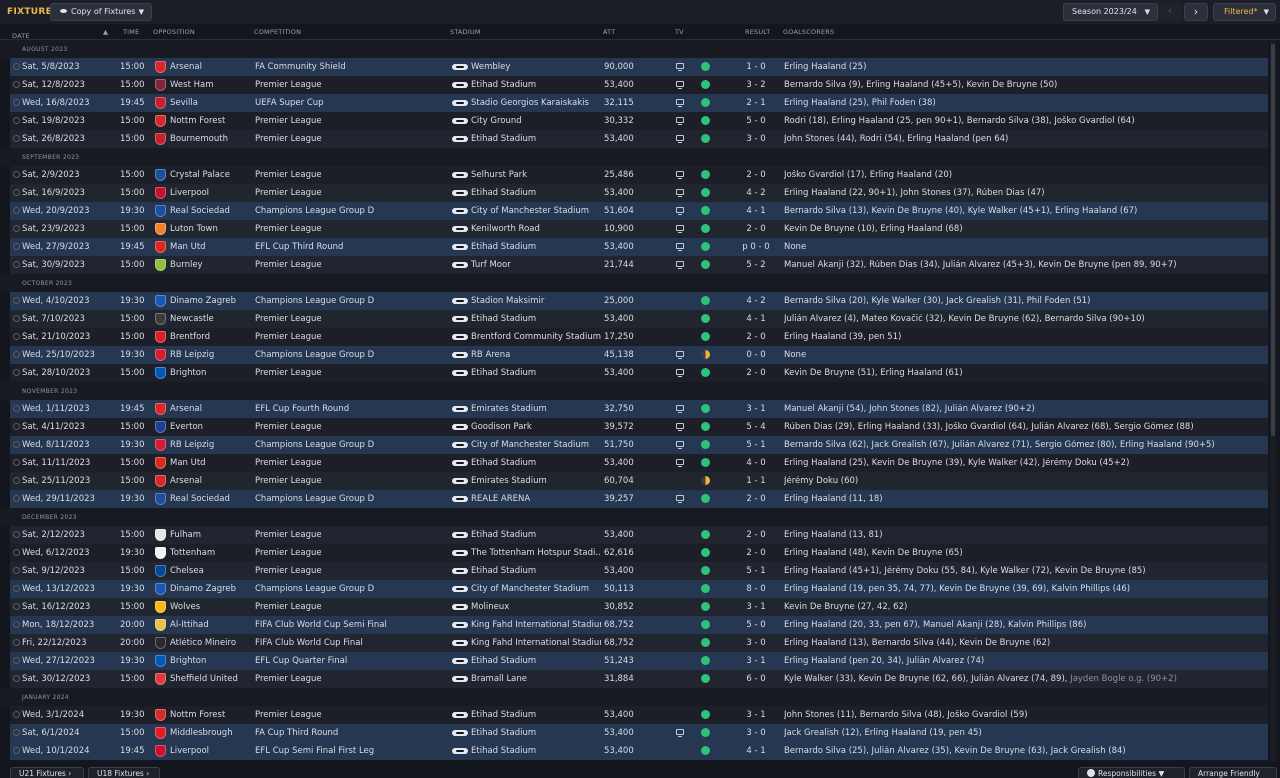 The image size is (1280, 778). I want to click on opposition-link: Everton, so click(216, 427).